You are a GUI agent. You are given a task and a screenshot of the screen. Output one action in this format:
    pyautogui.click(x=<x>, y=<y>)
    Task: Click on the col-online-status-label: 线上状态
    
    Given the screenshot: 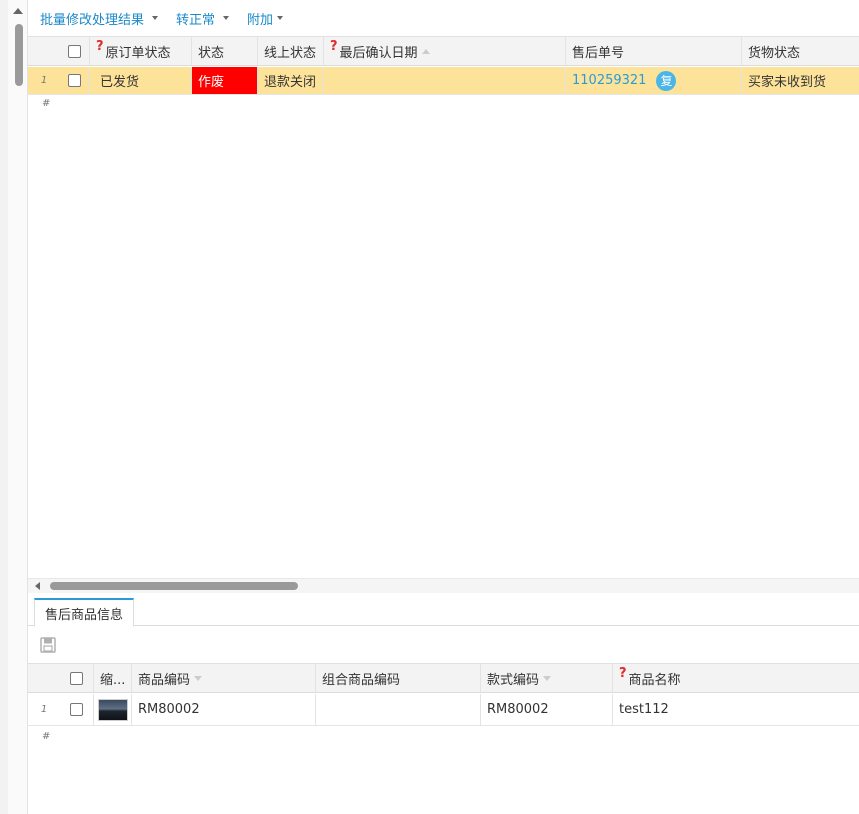 What is the action you would take?
    pyautogui.click(x=290, y=53)
    